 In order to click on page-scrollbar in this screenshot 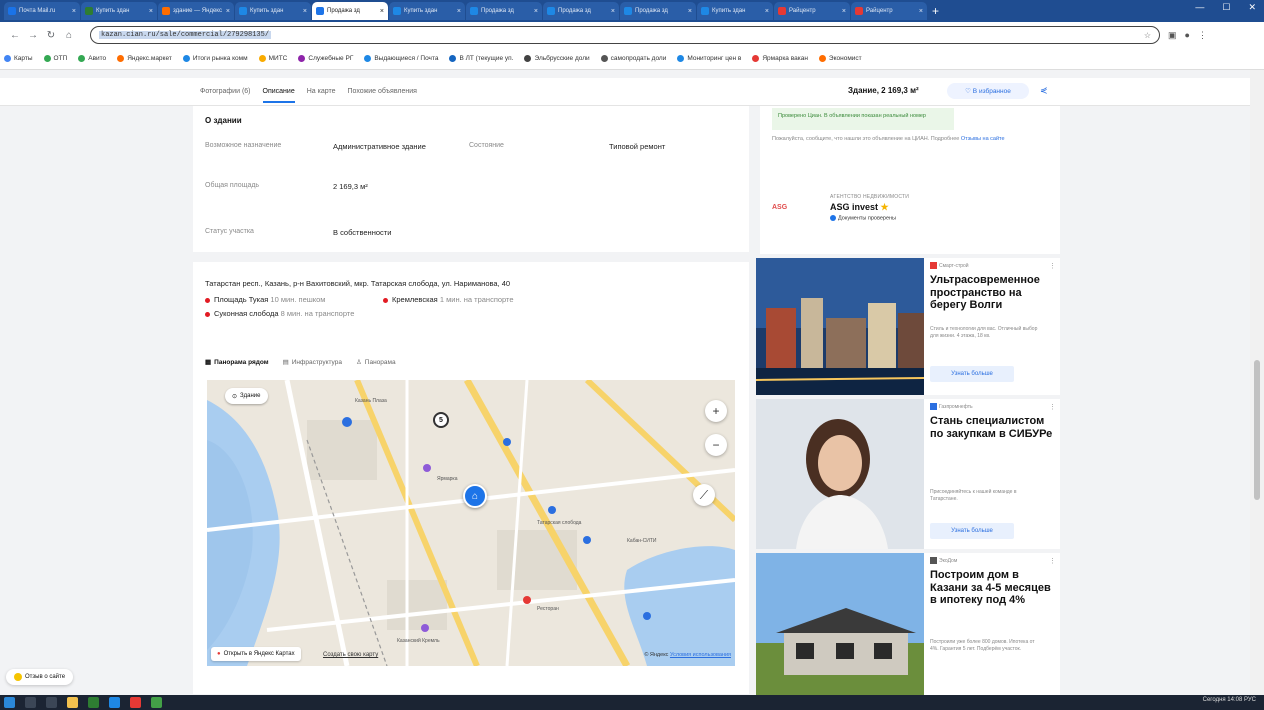, I will do `click(1257, 382)`.